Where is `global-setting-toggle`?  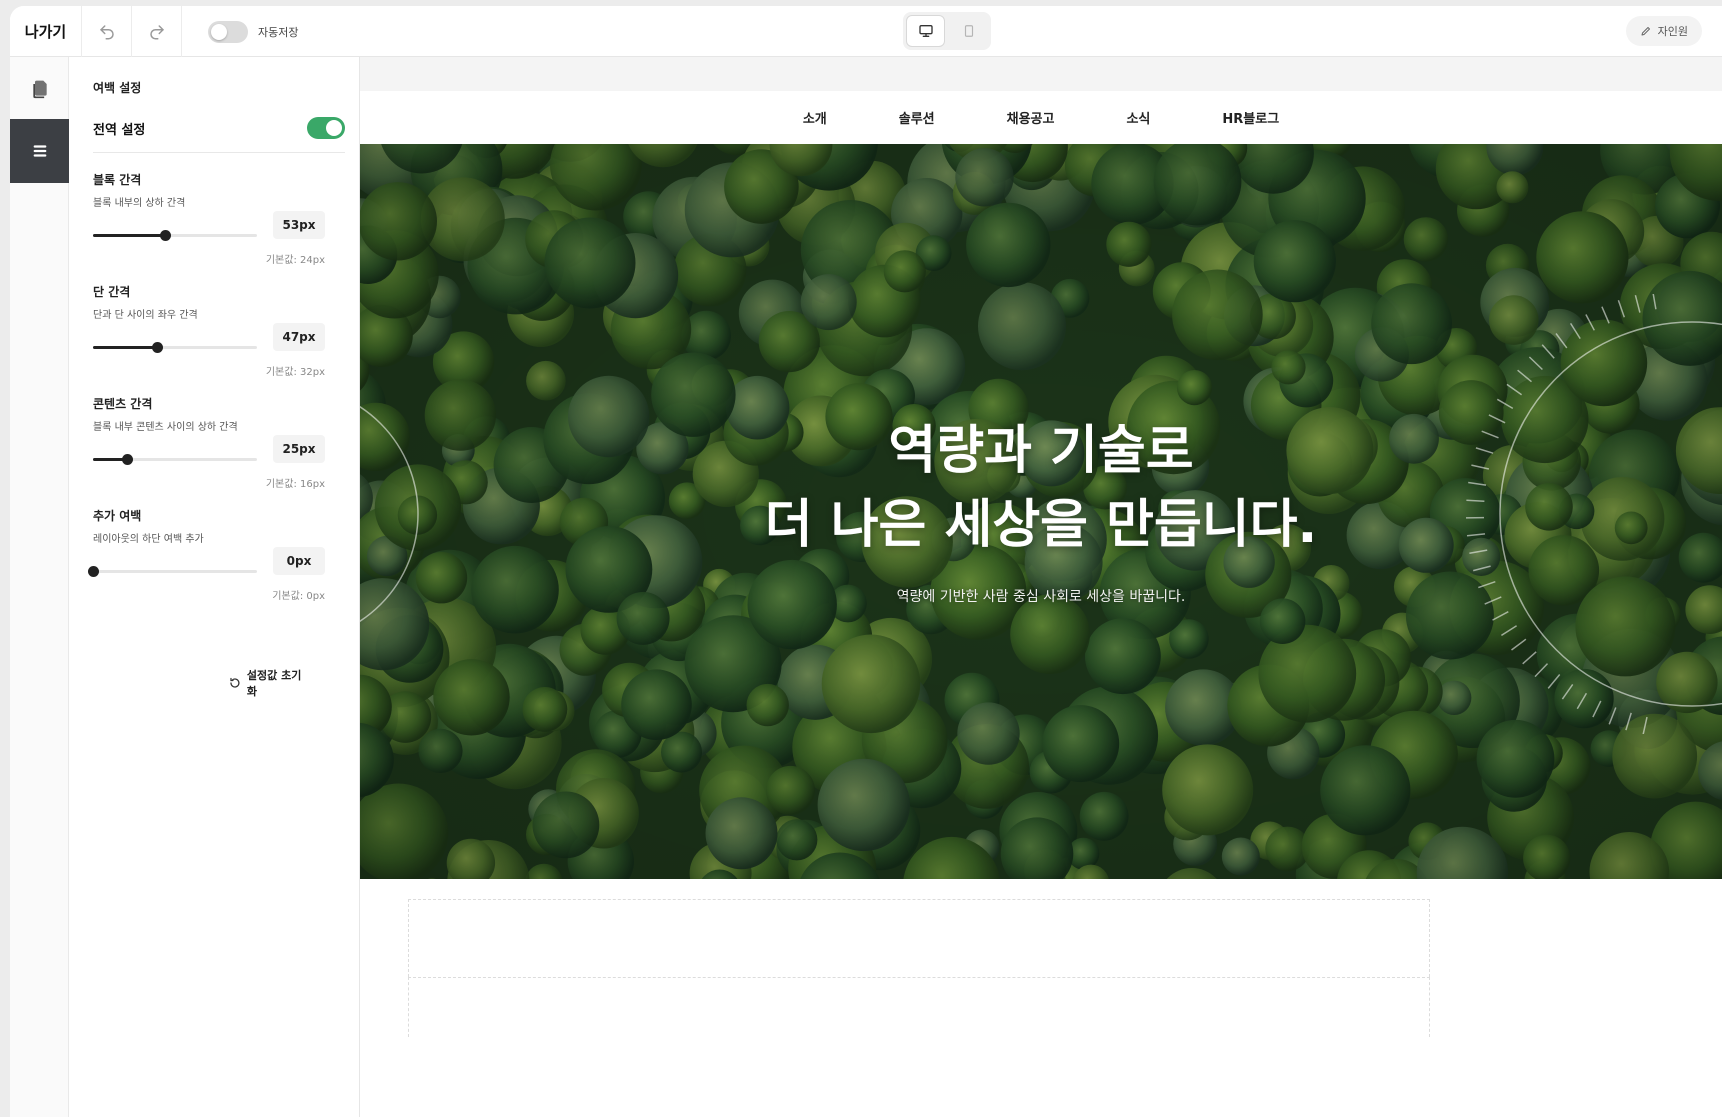
global-setting-toggle is located at coordinates (326, 128).